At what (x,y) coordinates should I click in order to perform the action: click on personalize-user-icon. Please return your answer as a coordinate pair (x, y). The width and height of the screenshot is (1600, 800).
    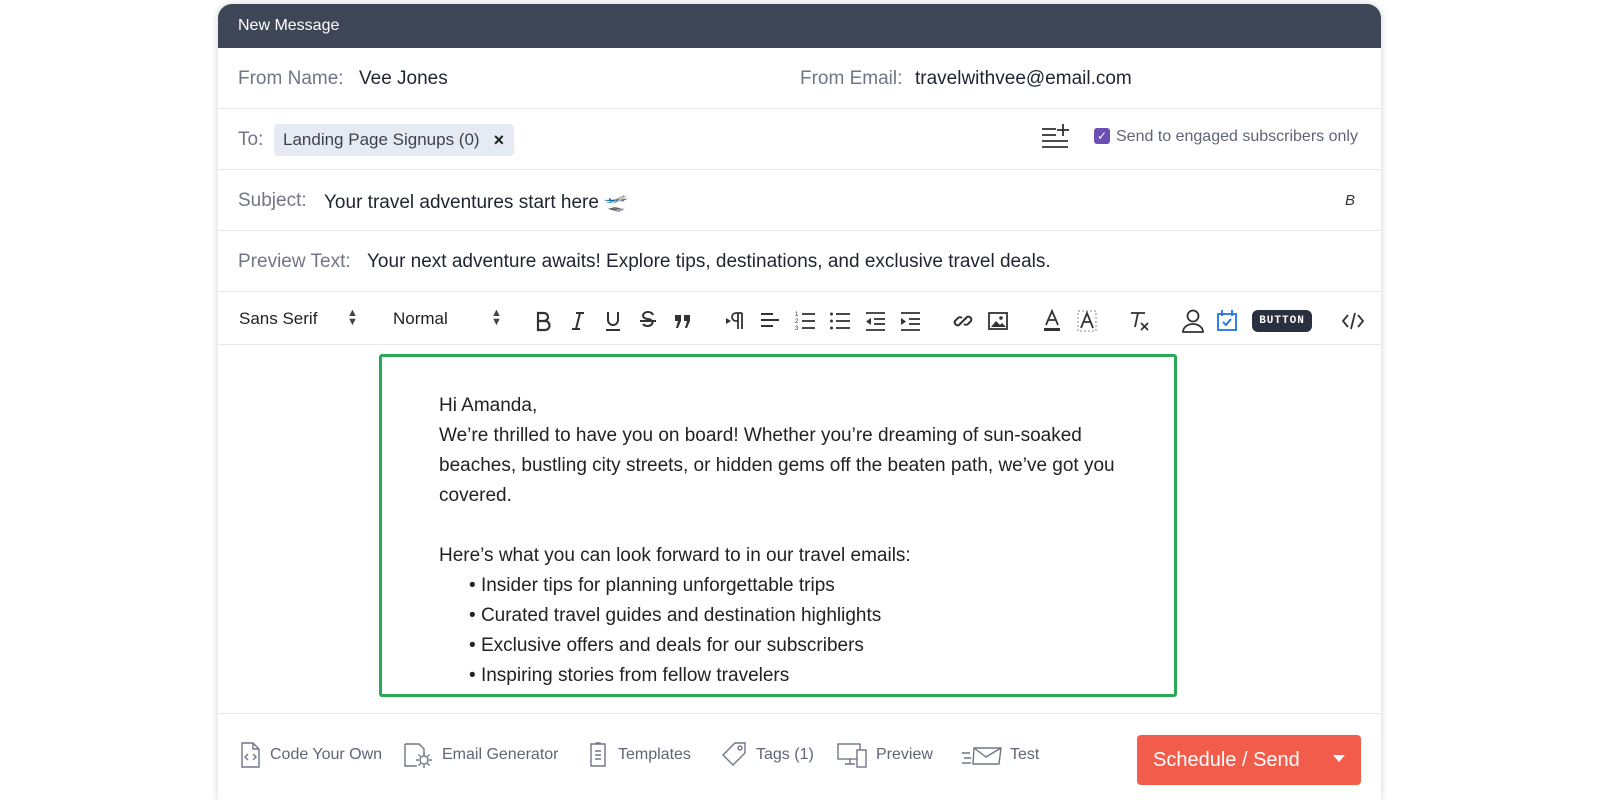
    Looking at the image, I should click on (1193, 321).